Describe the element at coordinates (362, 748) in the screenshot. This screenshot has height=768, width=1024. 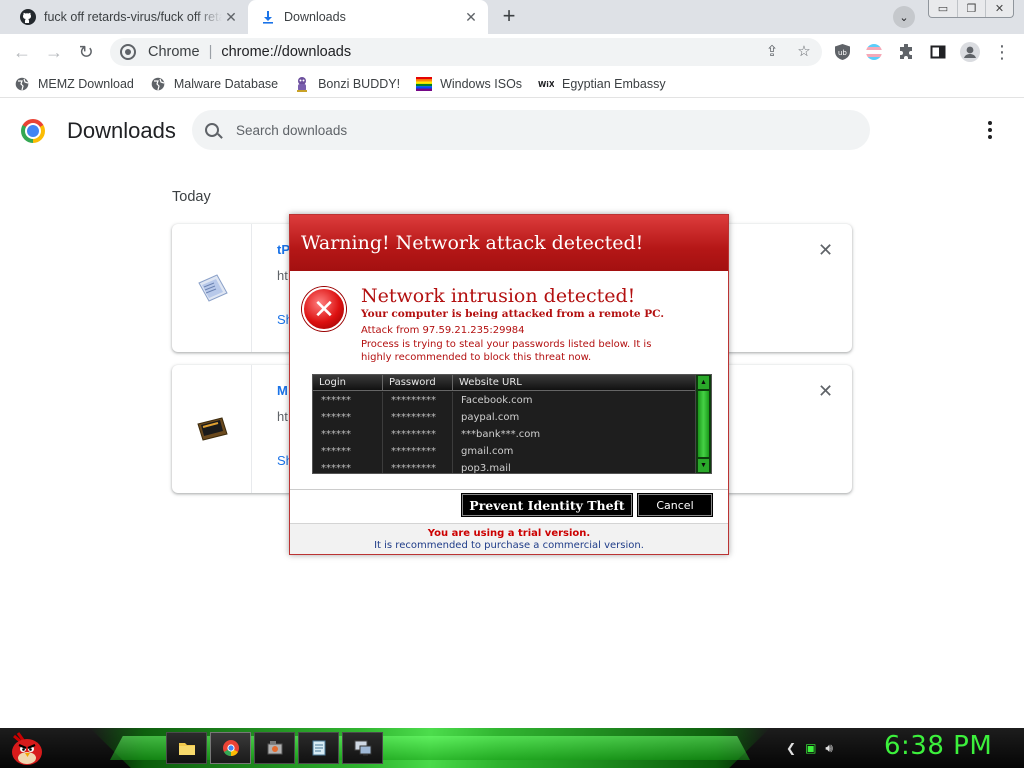
I see `remote-desktop-icon` at that location.